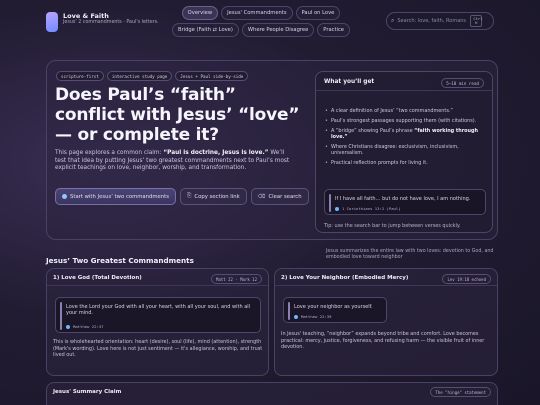 This screenshot has height=405, width=540. I want to click on nav-overview: Overview, so click(200, 13).